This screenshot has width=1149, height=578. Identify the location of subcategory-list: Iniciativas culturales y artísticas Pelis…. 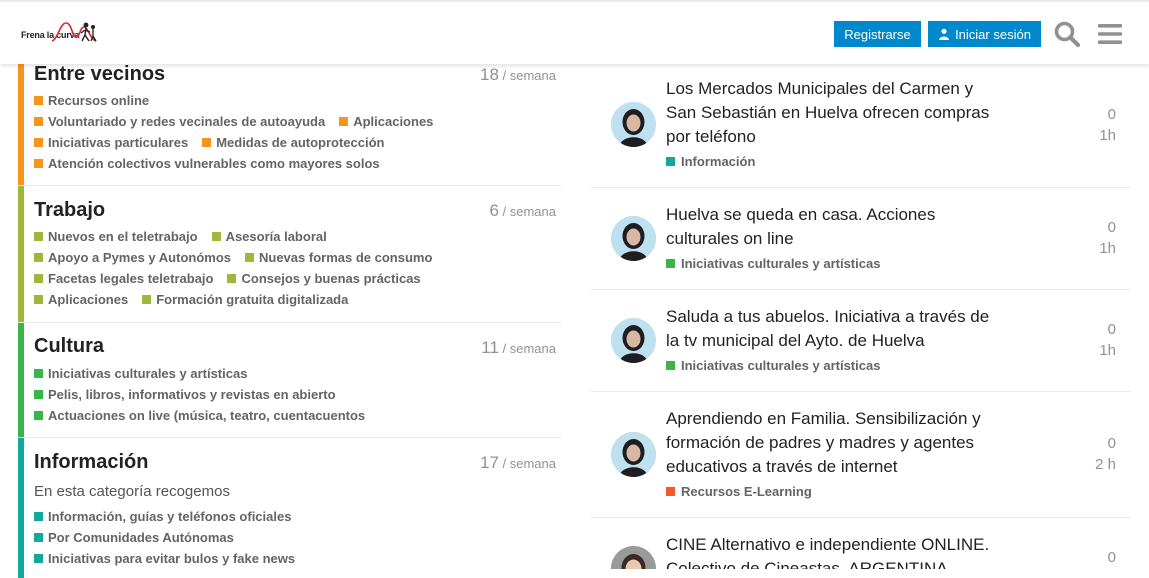
(294, 394).